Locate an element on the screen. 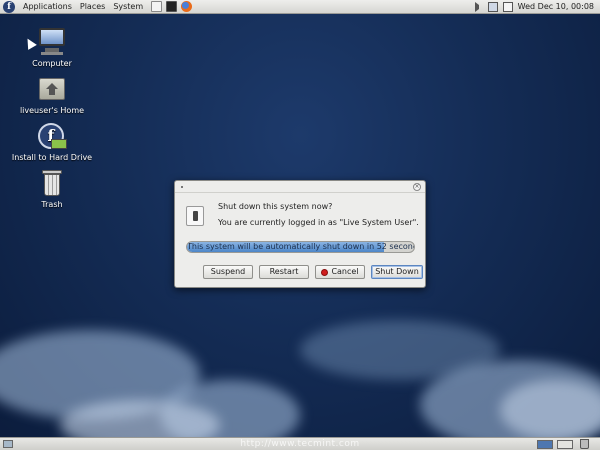  terminal-icon is located at coordinates (172, 6).